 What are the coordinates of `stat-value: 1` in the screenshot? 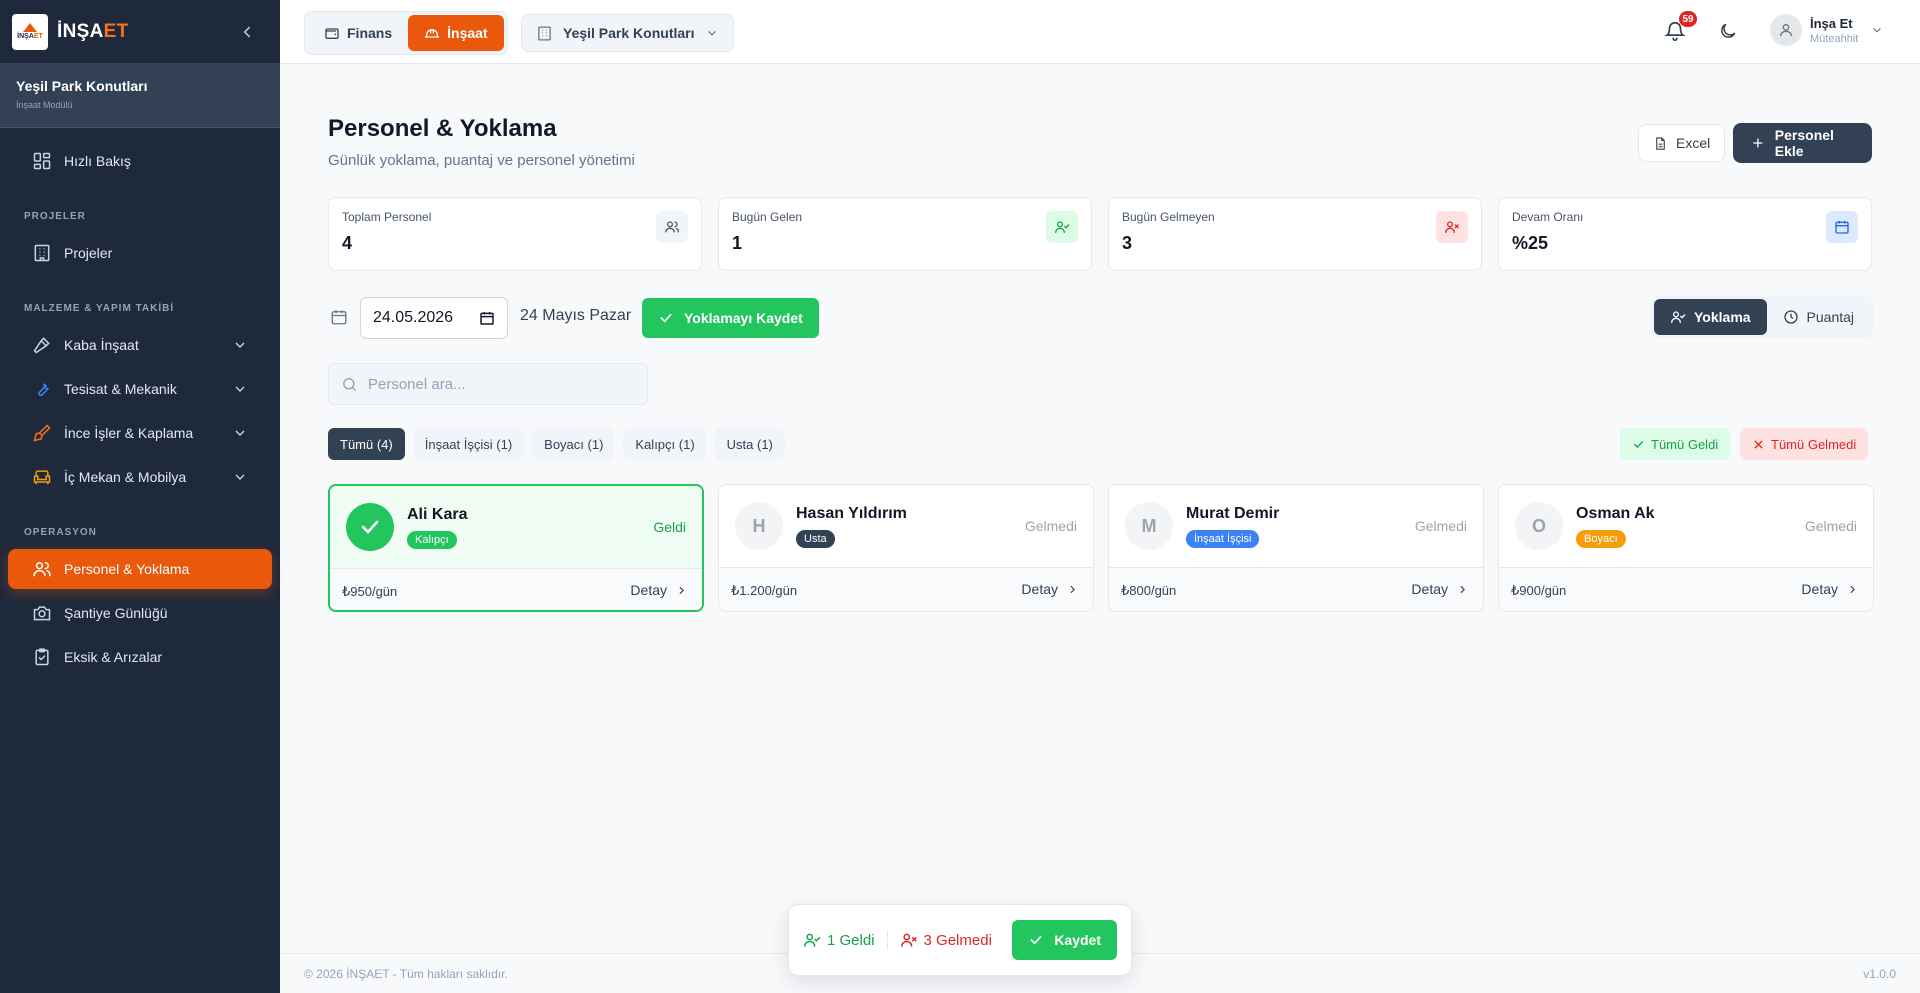 It's located at (737, 243).